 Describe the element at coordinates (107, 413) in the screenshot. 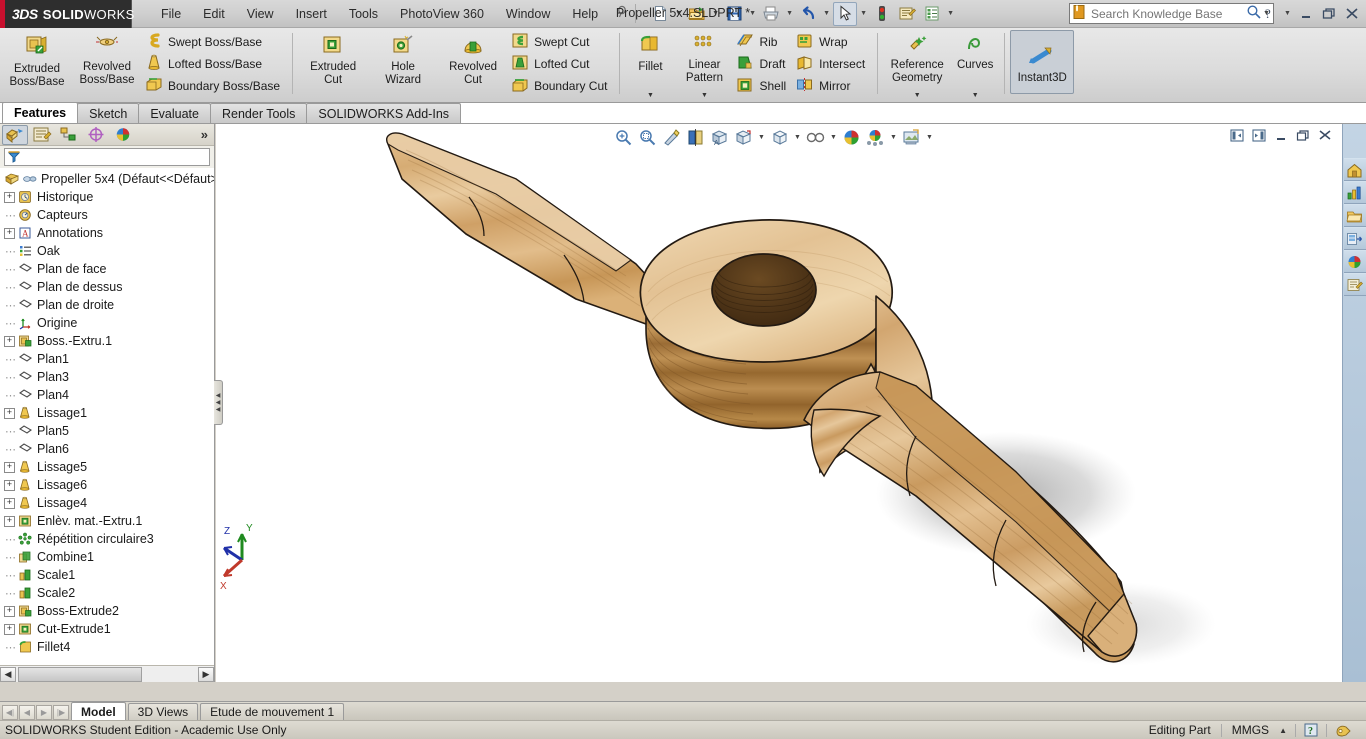

I see `tree-item-lissage1: + Lissage1` at that location.